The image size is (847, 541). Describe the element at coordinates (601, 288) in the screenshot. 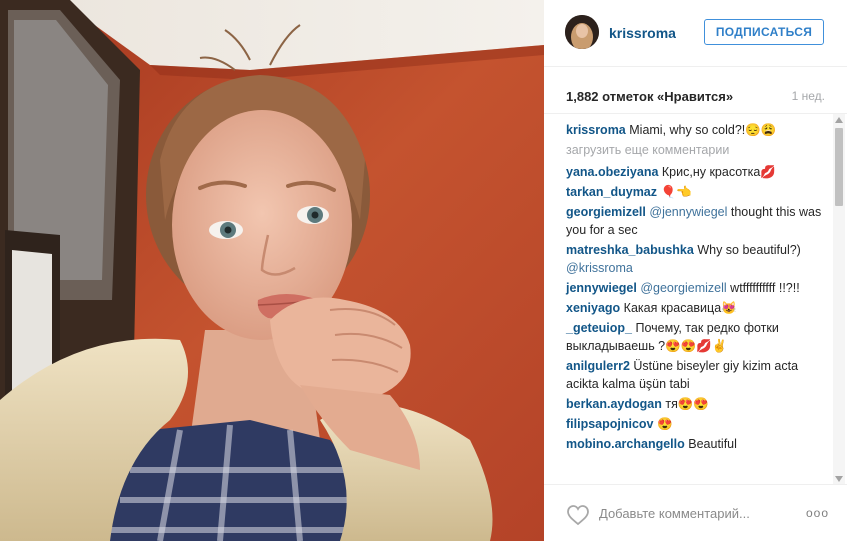

I see `comment-username: jennywiegel` at that location.